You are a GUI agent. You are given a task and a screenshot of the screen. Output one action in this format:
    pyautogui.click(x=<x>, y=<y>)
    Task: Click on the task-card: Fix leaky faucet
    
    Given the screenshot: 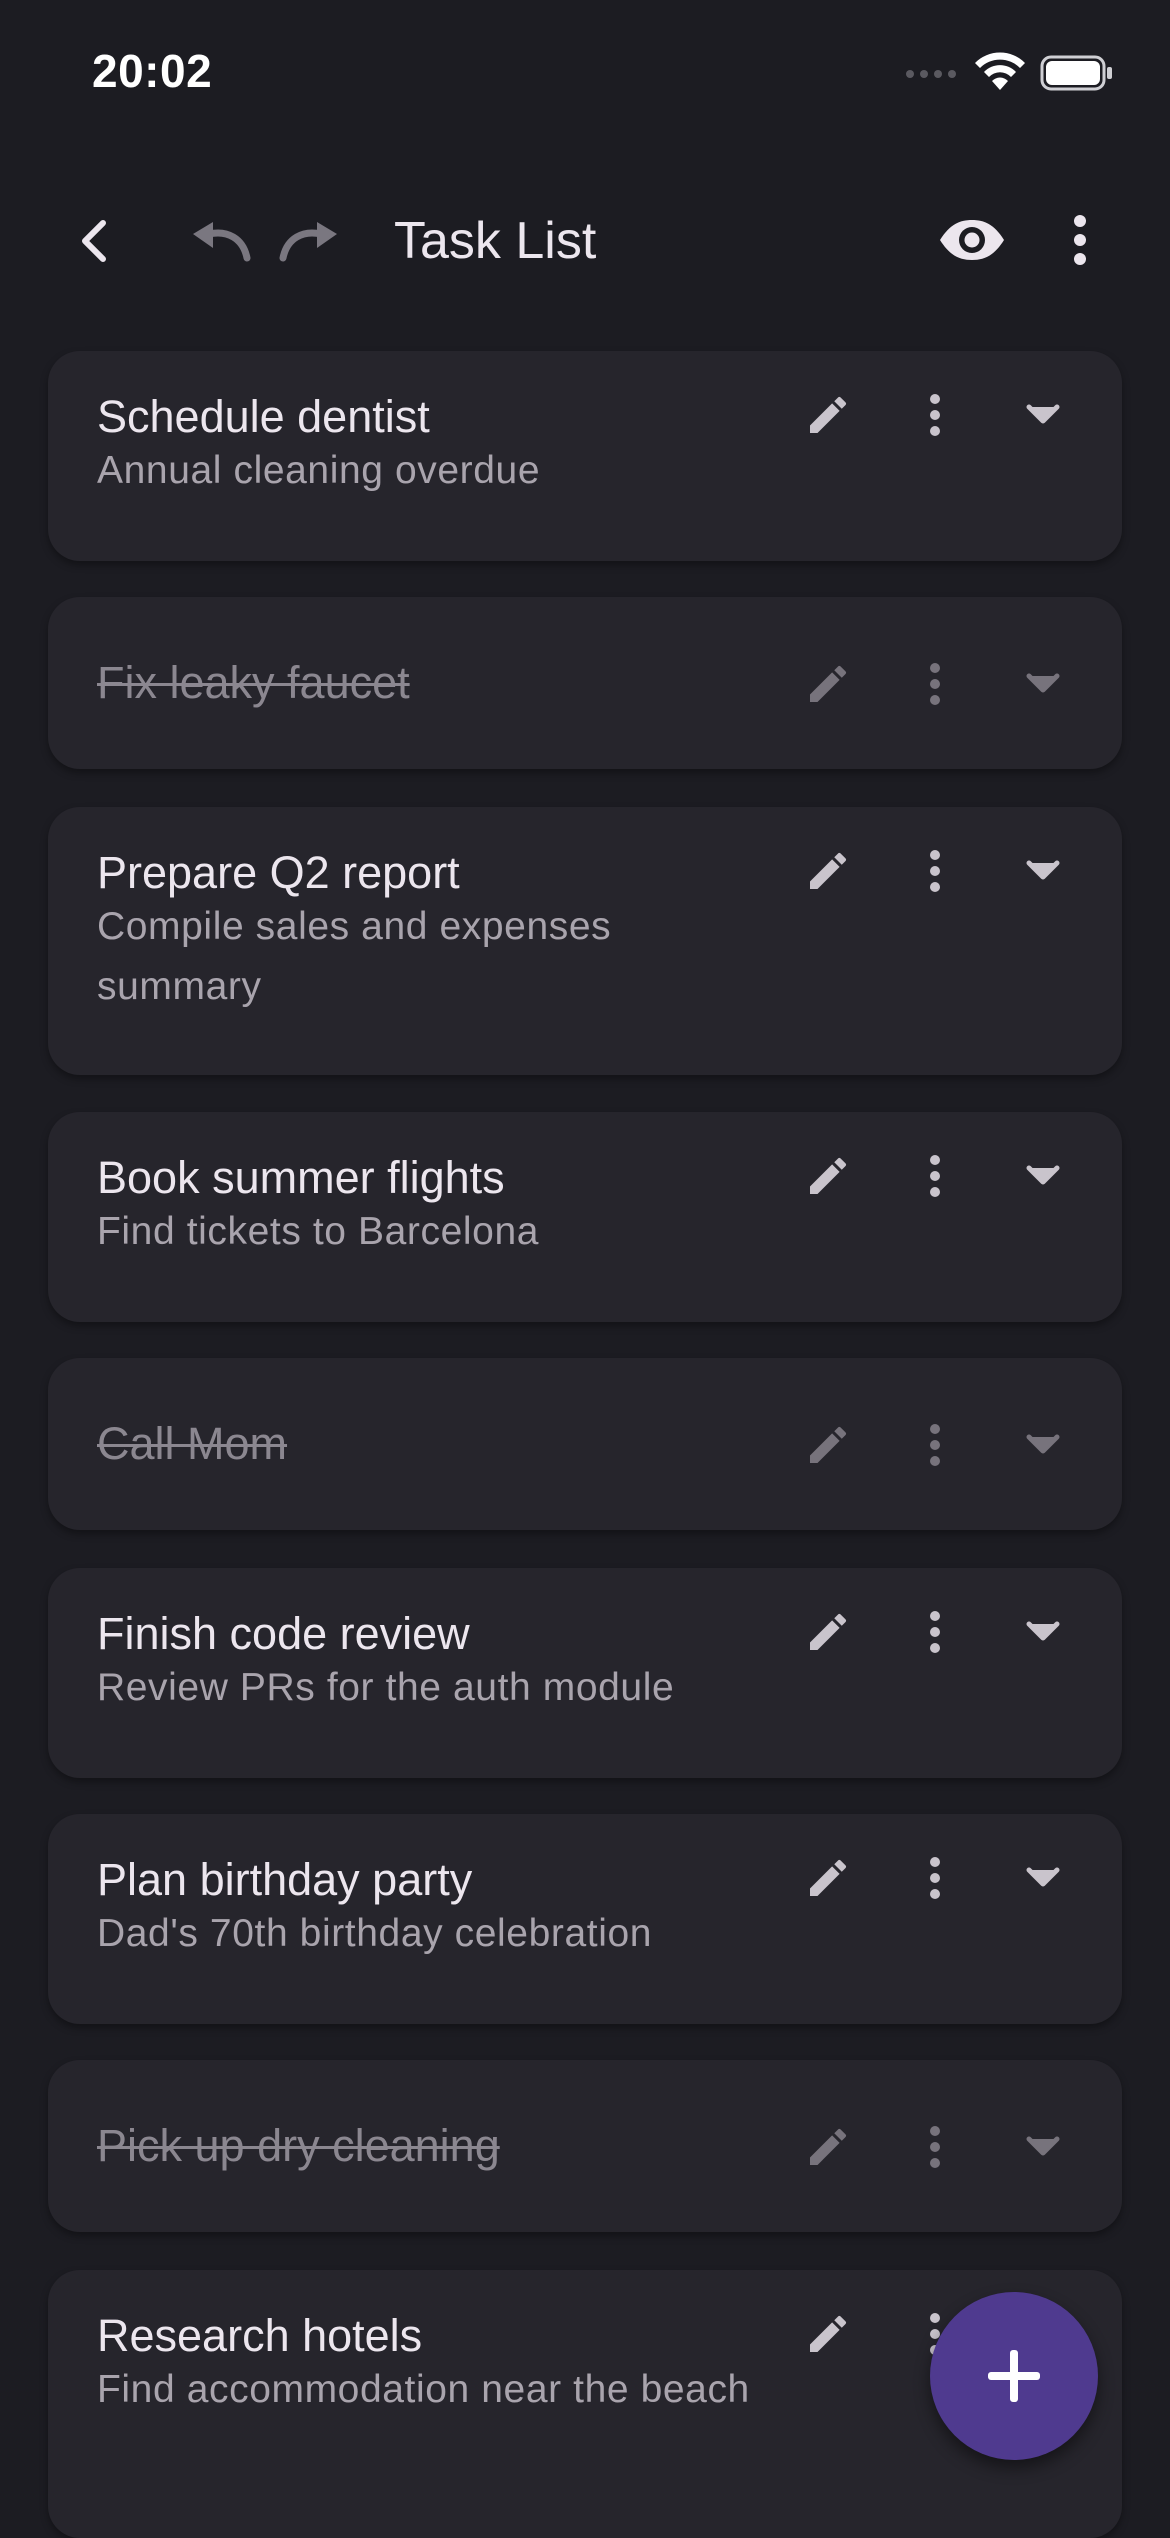 What is the action you would take?
    pyautogui.click(x=585, y=683)
    